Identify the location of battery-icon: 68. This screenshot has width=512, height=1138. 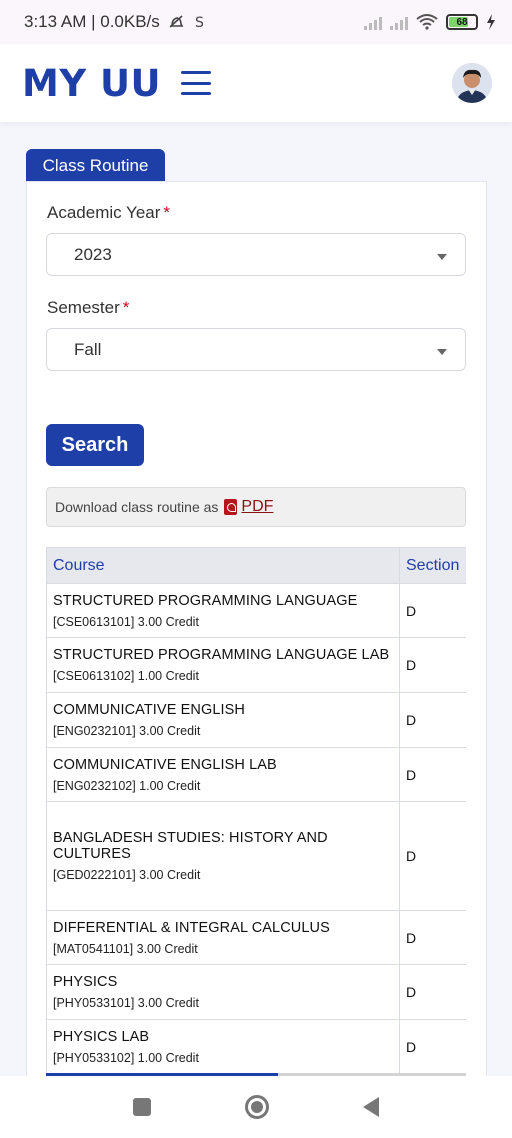
(462, 22).